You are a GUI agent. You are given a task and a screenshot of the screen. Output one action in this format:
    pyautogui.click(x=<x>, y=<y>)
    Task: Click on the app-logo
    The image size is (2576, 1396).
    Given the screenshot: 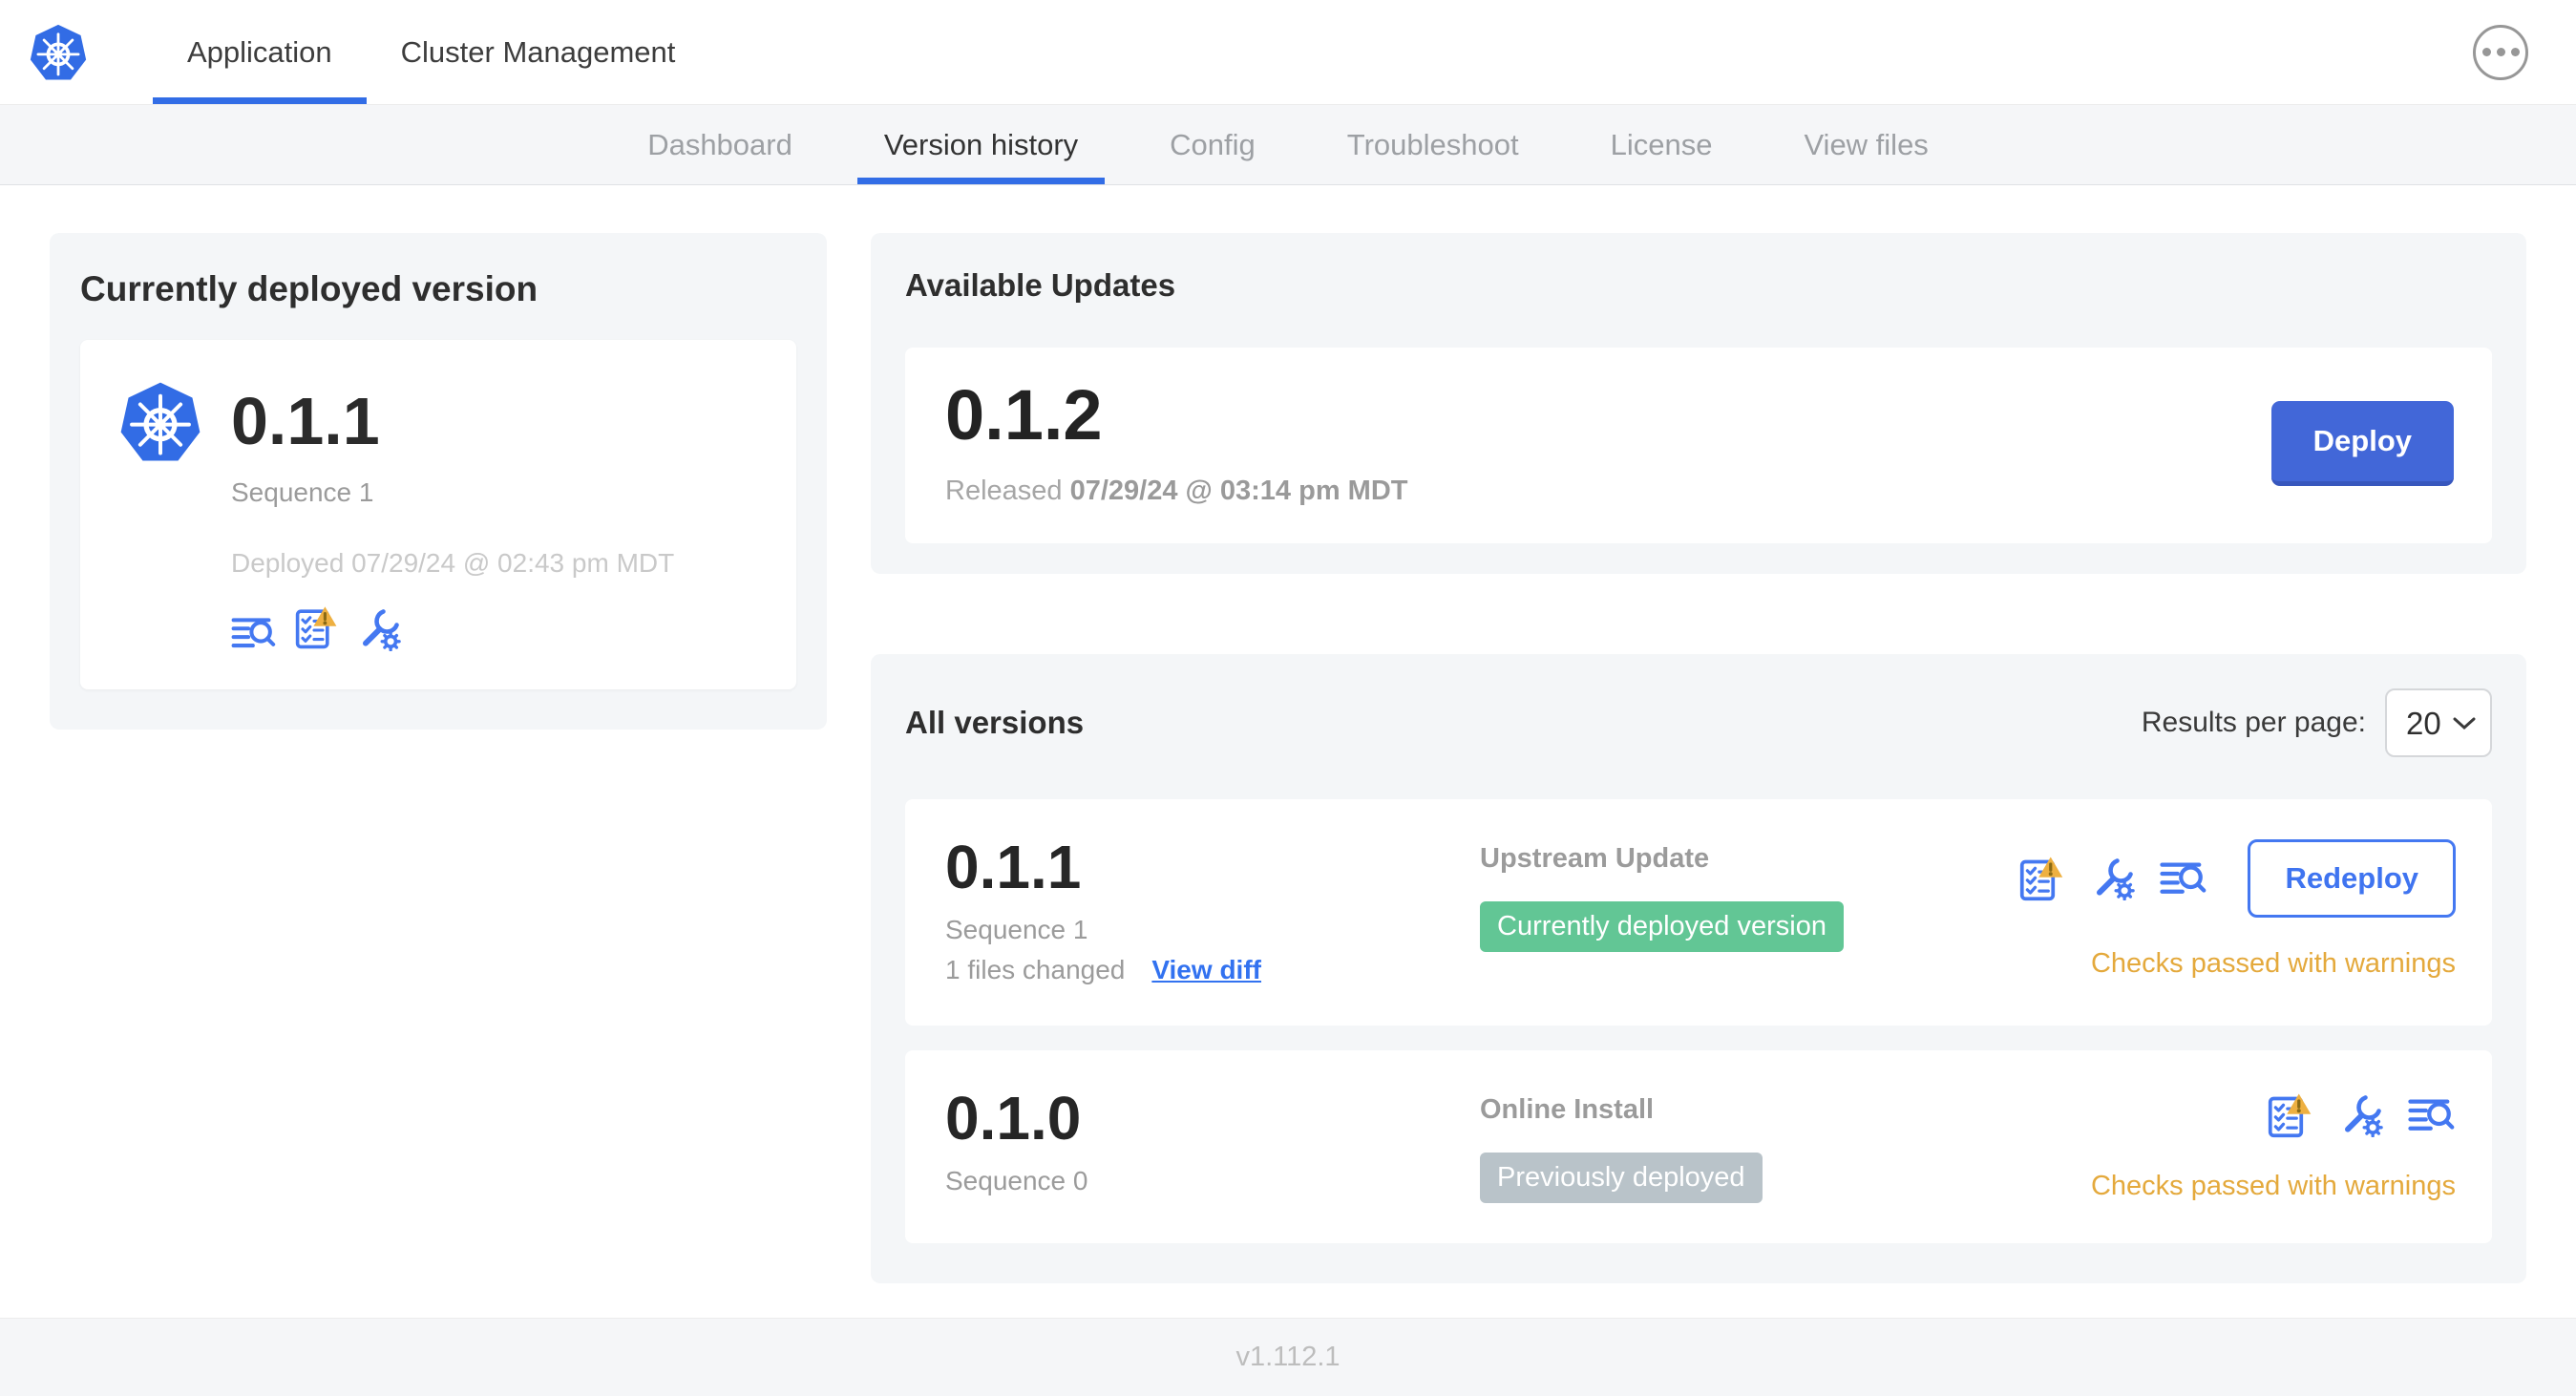 What is the action you would take?
    pyautogui.click(x=59, y=52)
    